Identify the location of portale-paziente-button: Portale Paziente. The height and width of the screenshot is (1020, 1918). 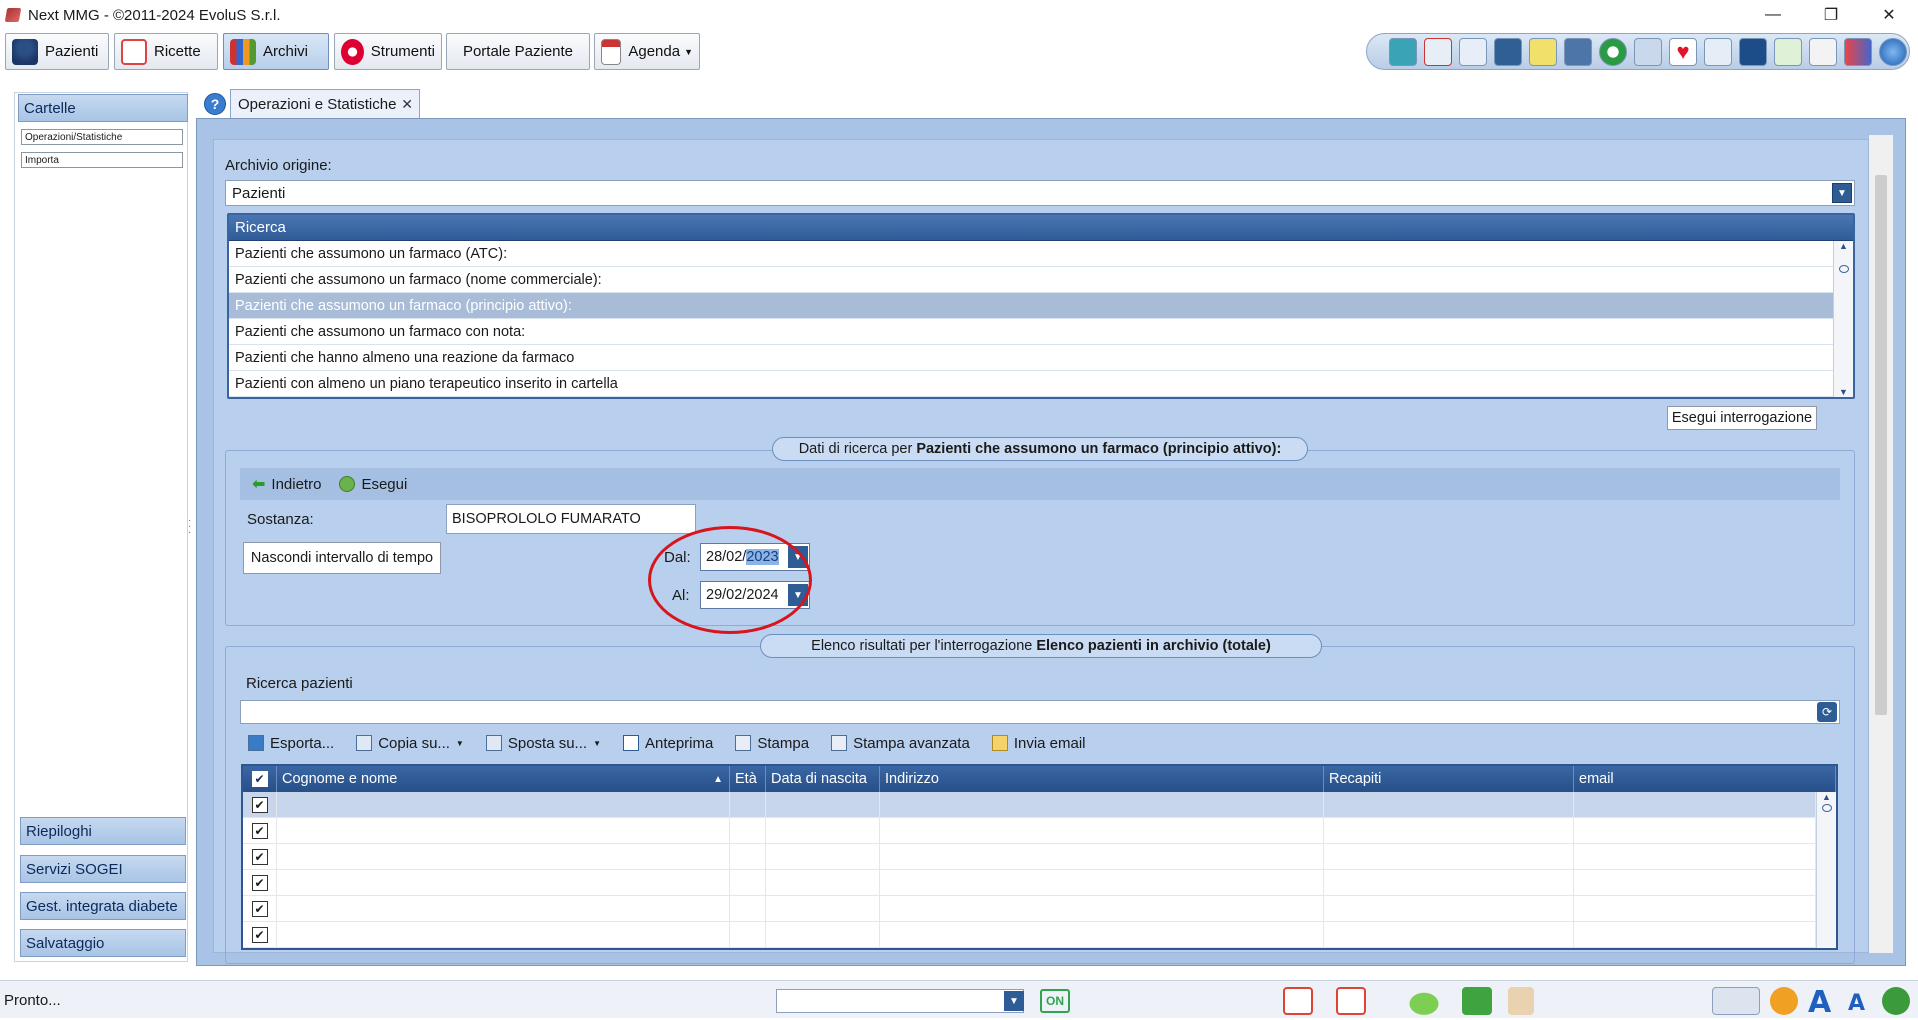
(518, 51).